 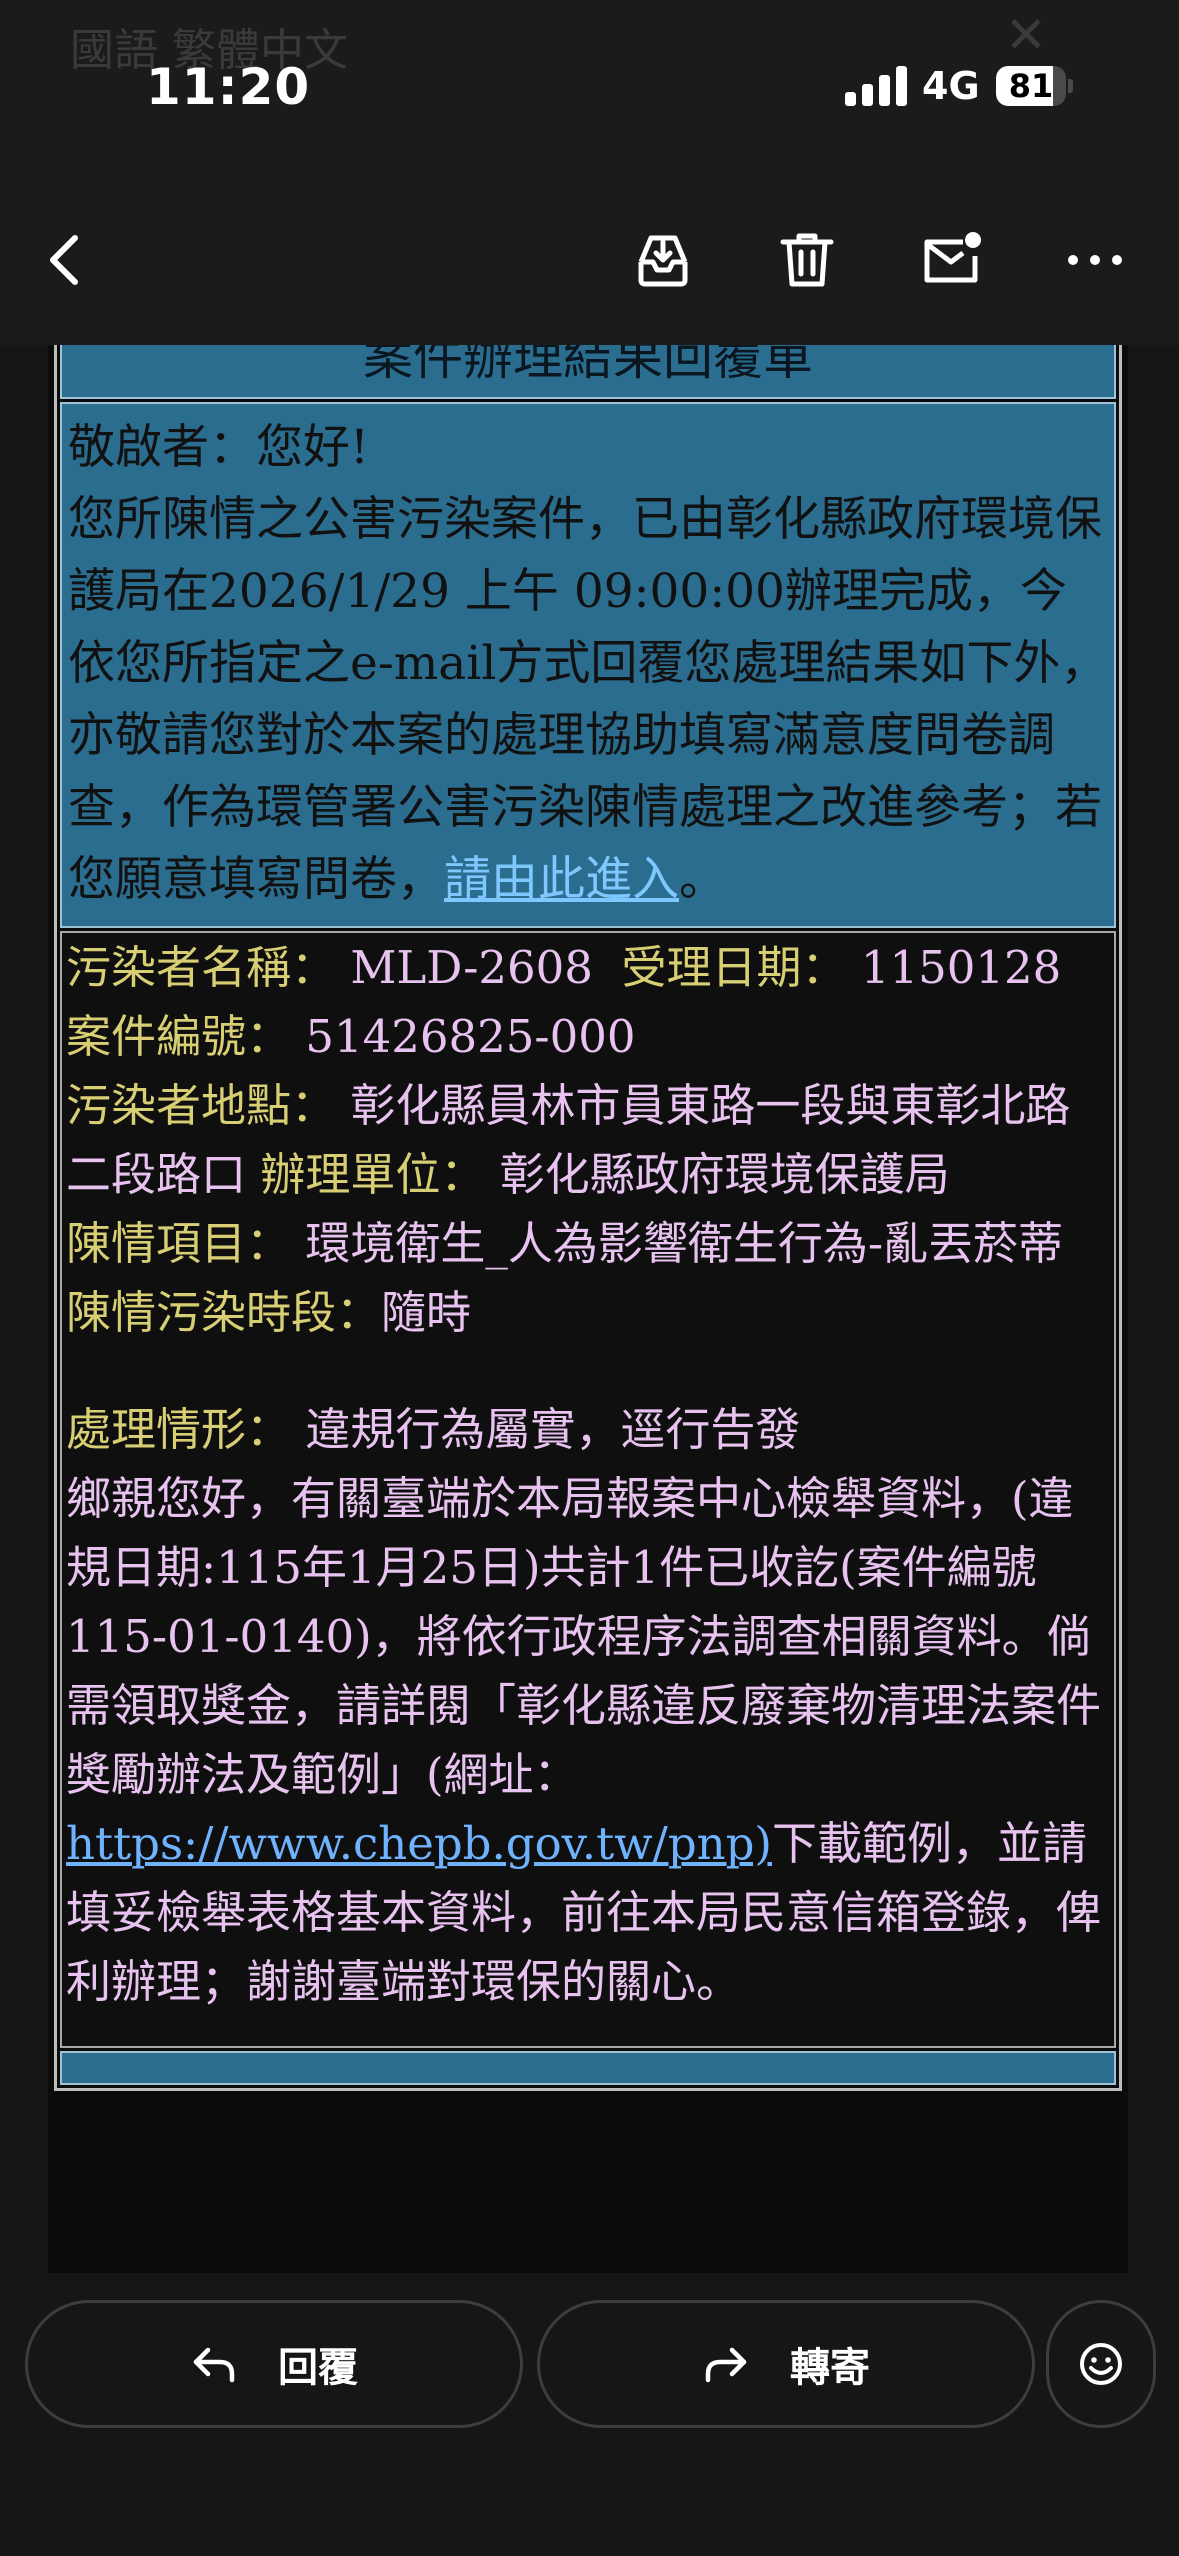 I want to click on accept-date-label: 受理日期：, so click(x=734, y=967).